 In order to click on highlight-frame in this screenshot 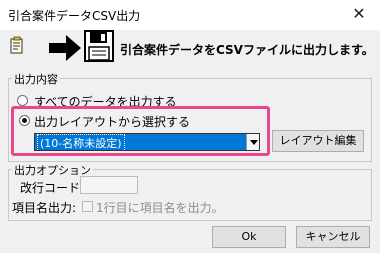, I will do `click(140, 131)`.